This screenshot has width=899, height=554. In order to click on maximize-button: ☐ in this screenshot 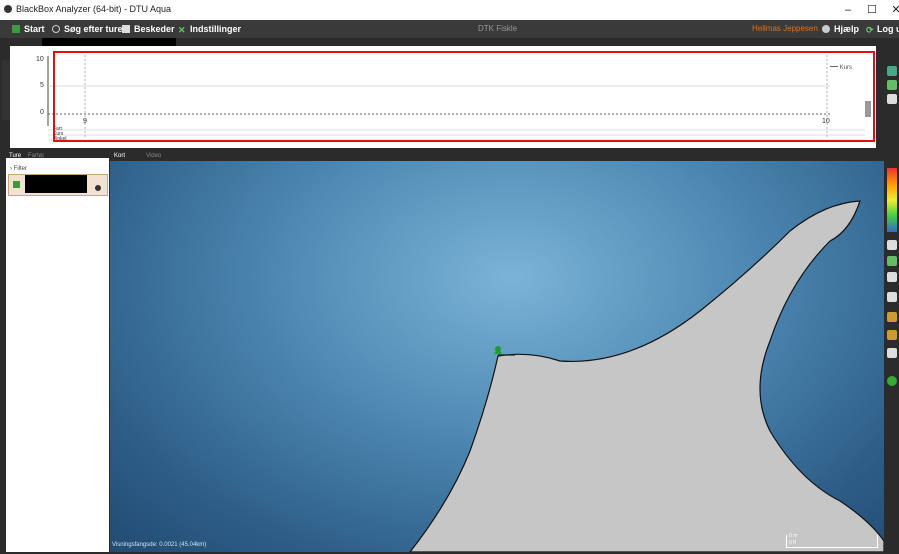, I will do `click(872, 10)`.